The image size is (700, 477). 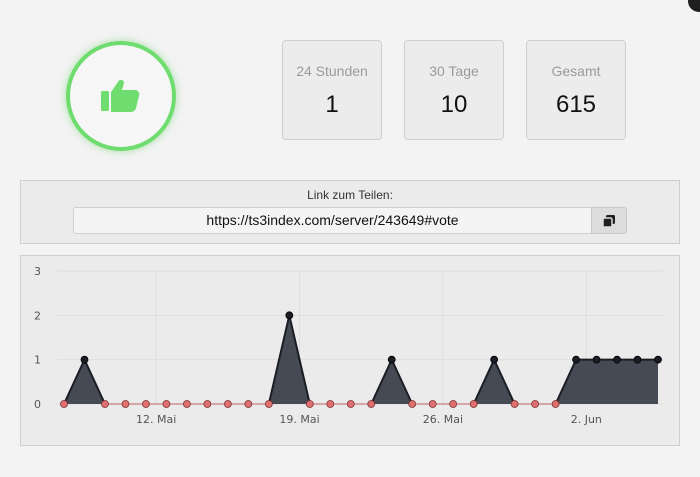 What do you see at coordinates (332, 71) in the screenshot?
I see `stat-24h-label: 24 Stunden` at bounding box center [332, 71].